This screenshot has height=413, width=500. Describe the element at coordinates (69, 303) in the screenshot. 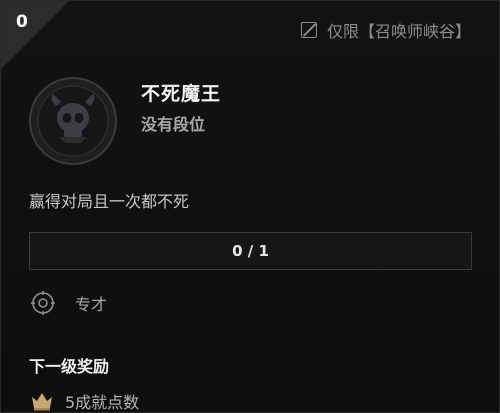

I see `challenge-category: 专才` at that location.